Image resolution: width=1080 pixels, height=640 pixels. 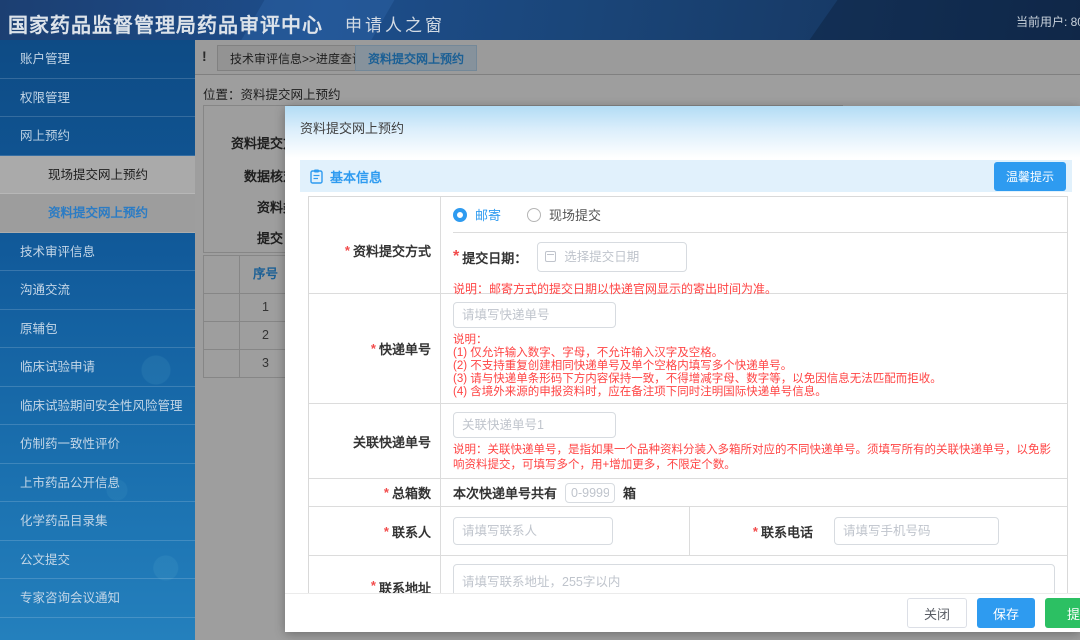 What do you see at coordinates (375, 492) in the screenshot?
I see `field-label-total-boxes: * 总箱数` at bounding box center [375, 492].